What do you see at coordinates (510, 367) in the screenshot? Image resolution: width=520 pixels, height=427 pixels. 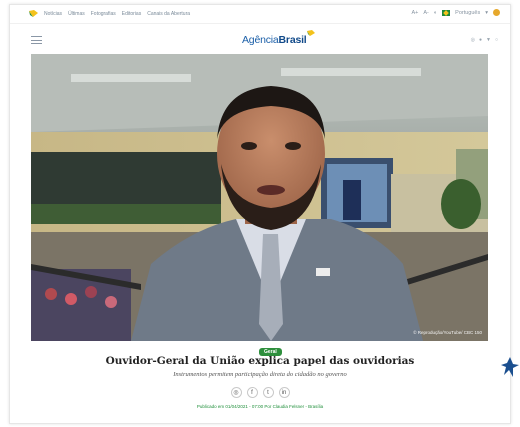 I see `vlibras-accessibility-icon` at bounding box center [510, 367].